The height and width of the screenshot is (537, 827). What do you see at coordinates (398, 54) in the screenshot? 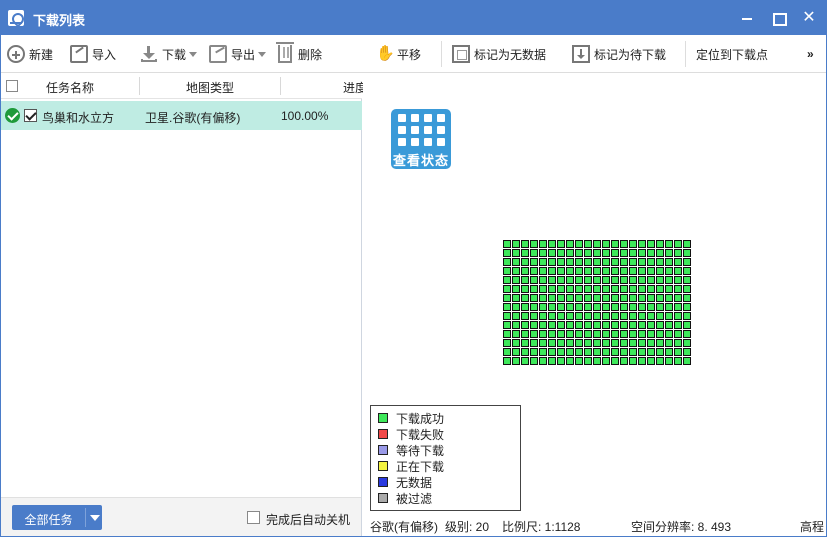
I see `pan-button: 平移` at bounding box center [398, 54].